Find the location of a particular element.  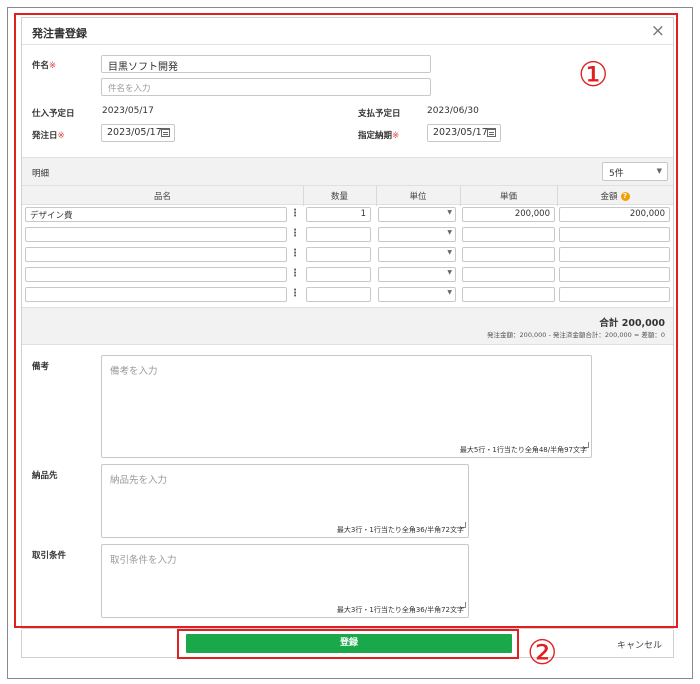

subject-sub-input: 件名を入力 is located at coordinates (266, 87).